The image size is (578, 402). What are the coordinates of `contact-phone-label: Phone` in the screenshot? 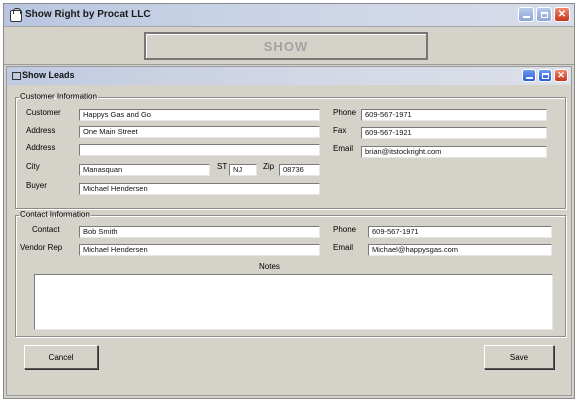 It's located at (345, 229).